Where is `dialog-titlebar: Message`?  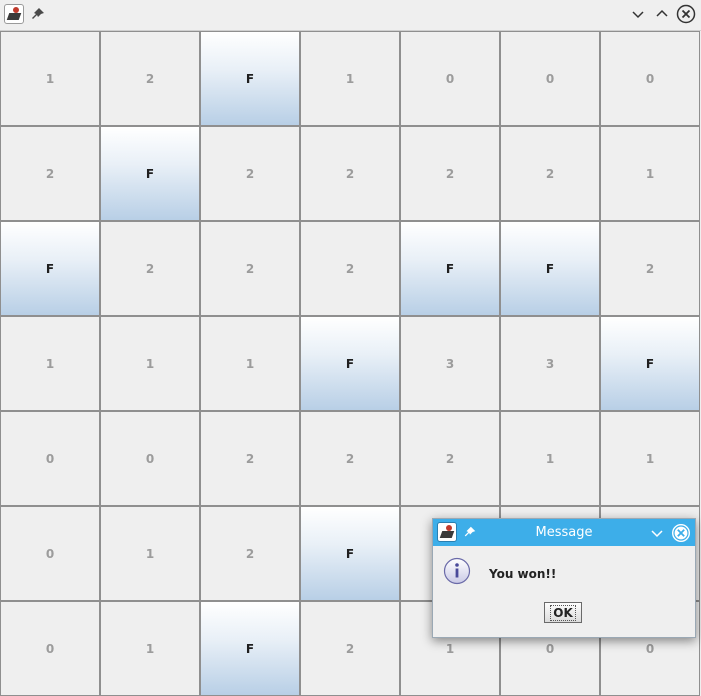 dialog-titlebar: Message is located at coordinates (564, 532).